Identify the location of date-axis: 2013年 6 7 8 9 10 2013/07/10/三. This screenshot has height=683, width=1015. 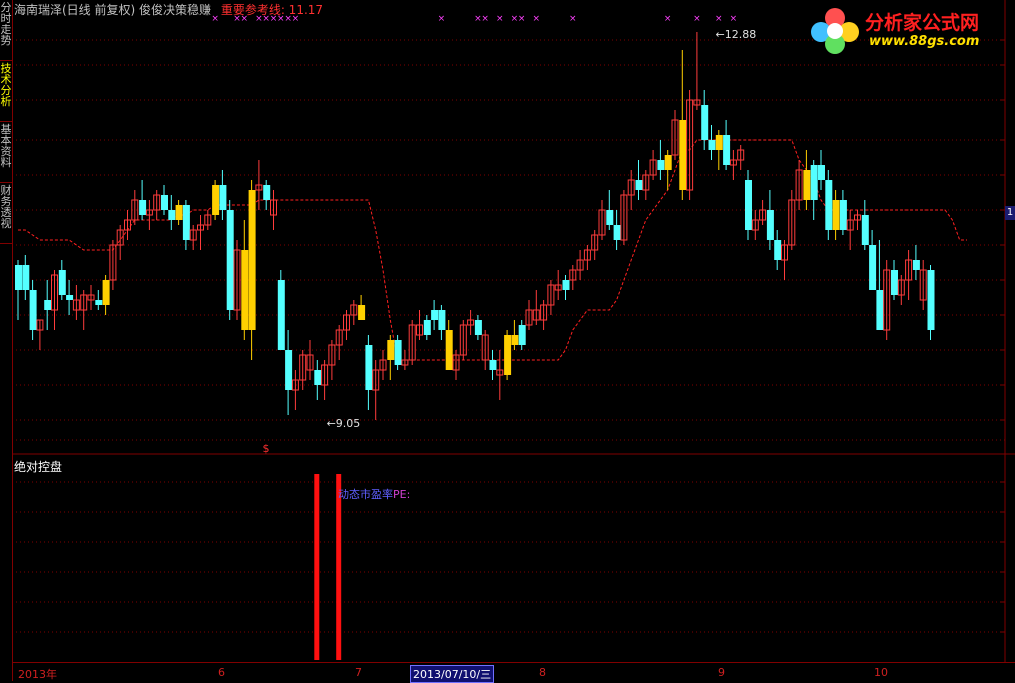
(513, 672).